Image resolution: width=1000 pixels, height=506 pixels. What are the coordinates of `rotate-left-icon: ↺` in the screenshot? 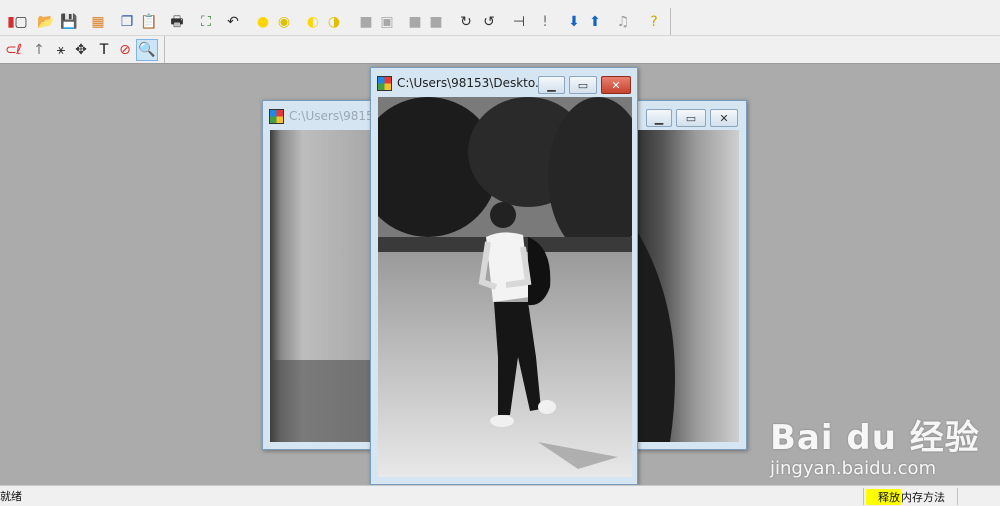 It's located at (489, 22).